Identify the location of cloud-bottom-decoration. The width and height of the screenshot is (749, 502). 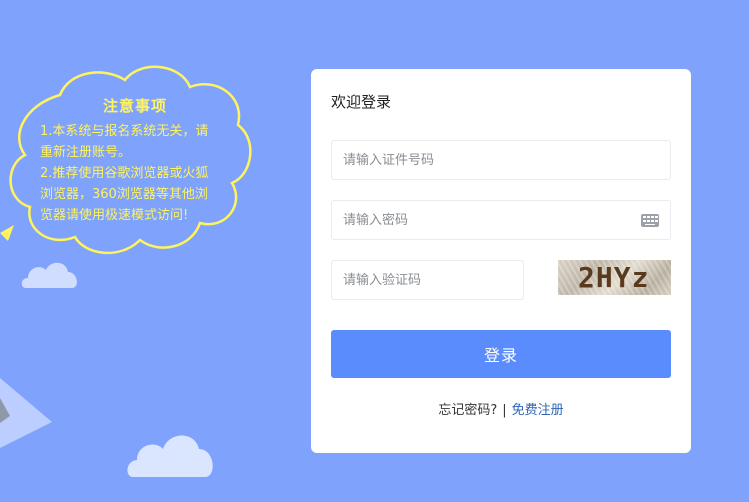
(170, 456).